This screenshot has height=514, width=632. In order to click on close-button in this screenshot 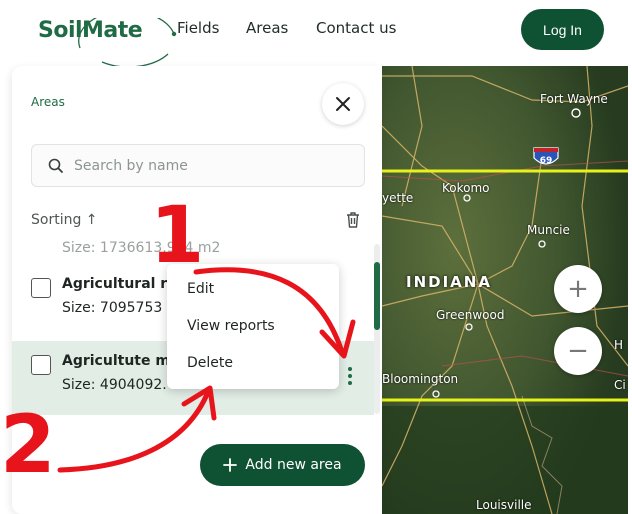, I will do `click(343, 104)`.